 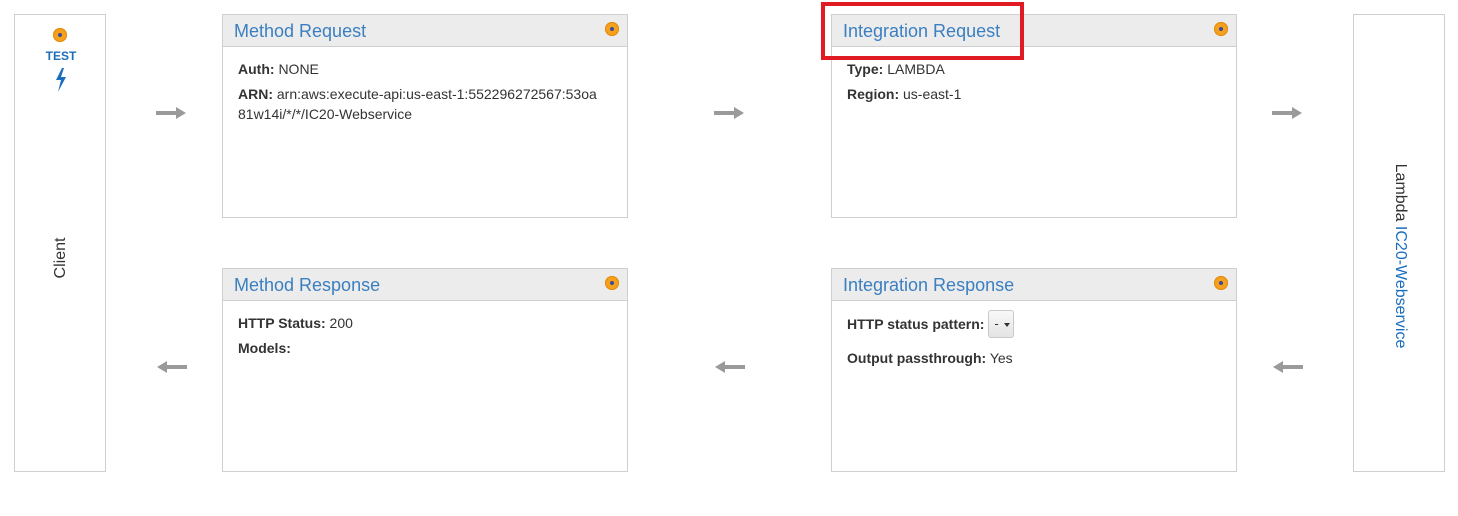 What do you see at coordinates (425, 348) in the screenshot?
I see `models-row: Models:` at bounding box center [425, 348].